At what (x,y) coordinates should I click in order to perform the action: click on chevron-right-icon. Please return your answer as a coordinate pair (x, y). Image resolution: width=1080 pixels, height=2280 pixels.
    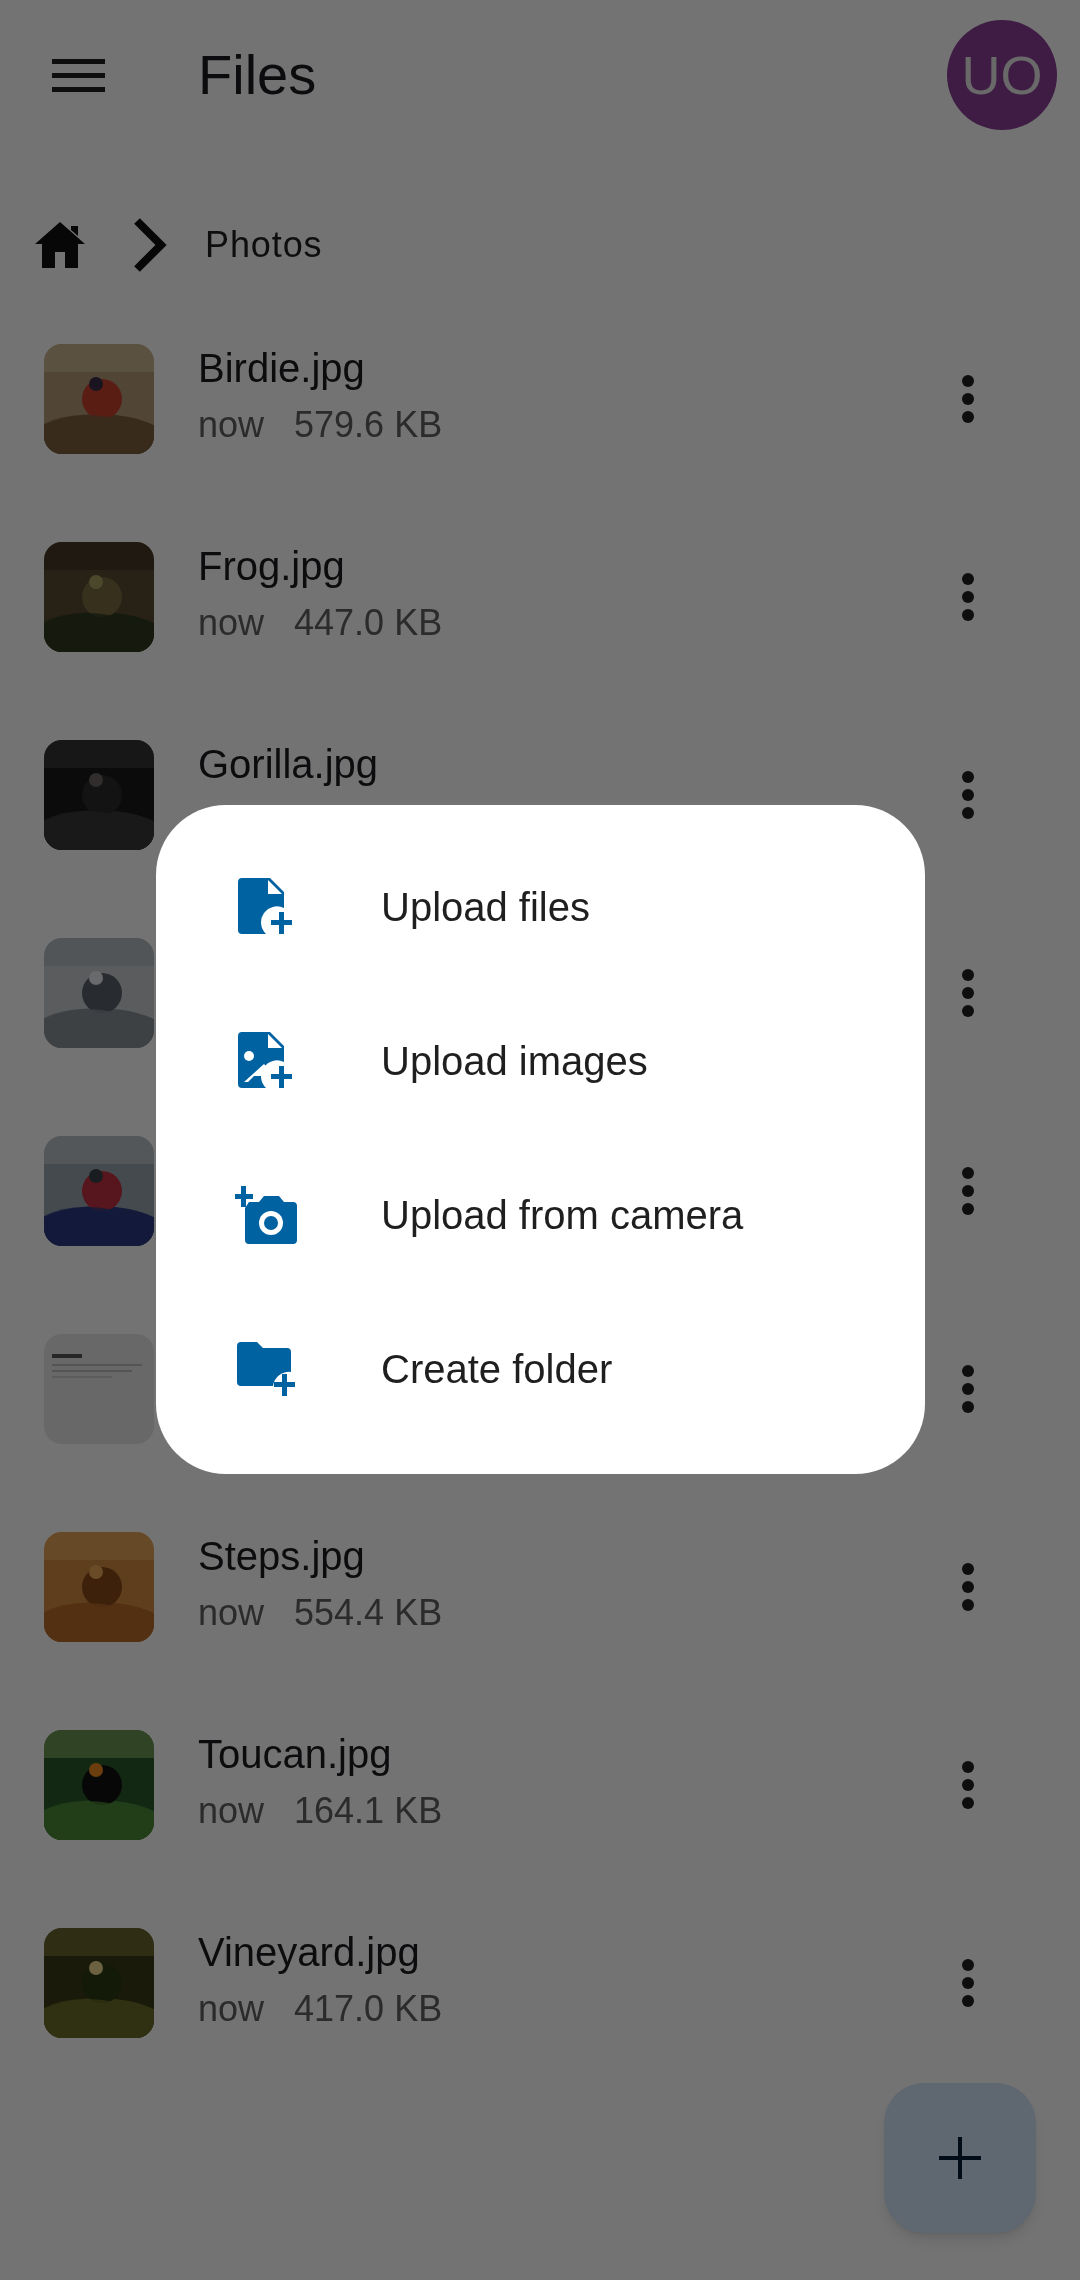
    Looking at the image, I should click on (149, 245).